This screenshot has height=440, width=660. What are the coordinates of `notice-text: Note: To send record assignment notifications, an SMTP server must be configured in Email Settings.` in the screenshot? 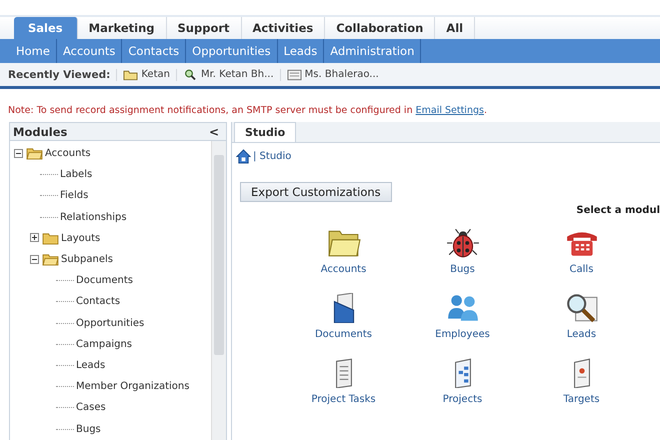 It's located at (247, 111).